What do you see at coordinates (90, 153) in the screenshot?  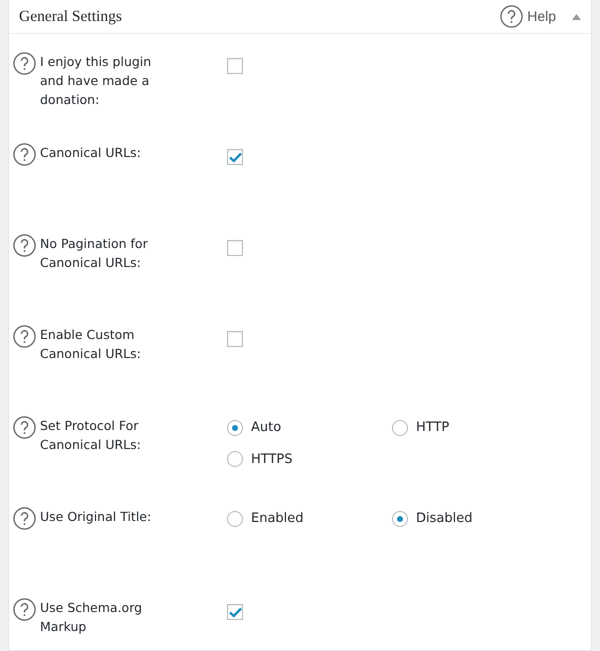 I see `setting-label: Canonical URLs:` at bounding box center [90, 153].